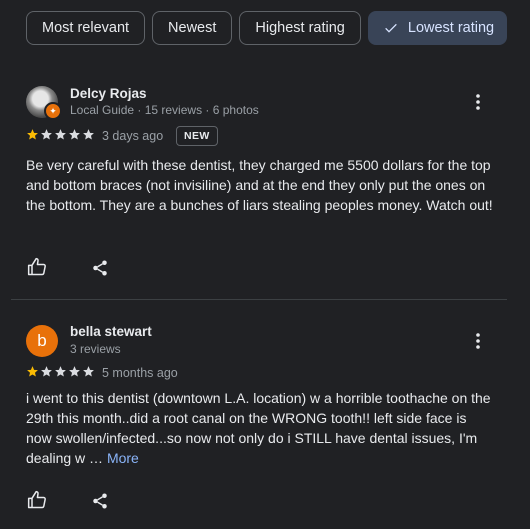  I want to click on new-badge: NEW, so click(197, 136).